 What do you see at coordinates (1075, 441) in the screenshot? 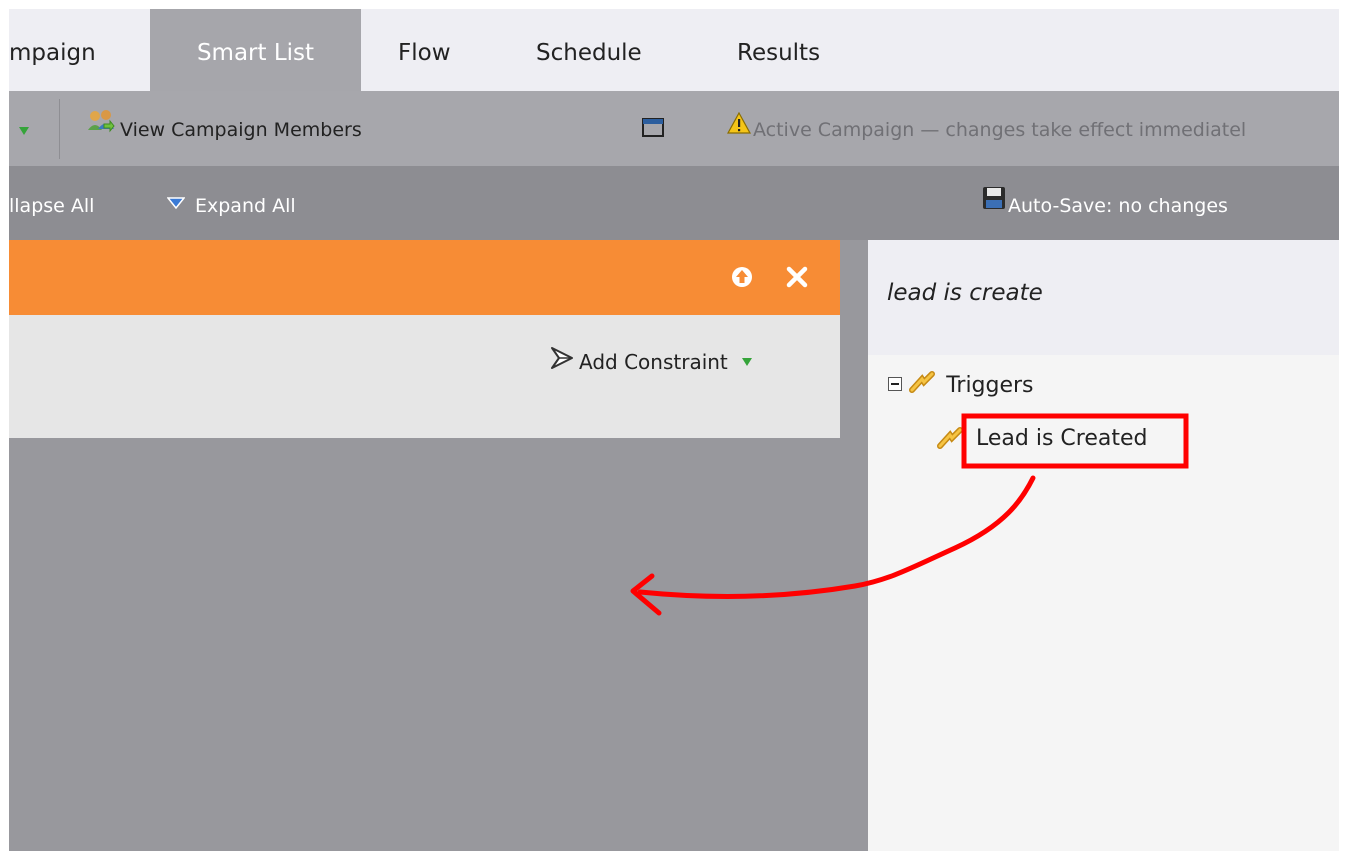
I see `highlight-box` at bounding box center [1075, 441].